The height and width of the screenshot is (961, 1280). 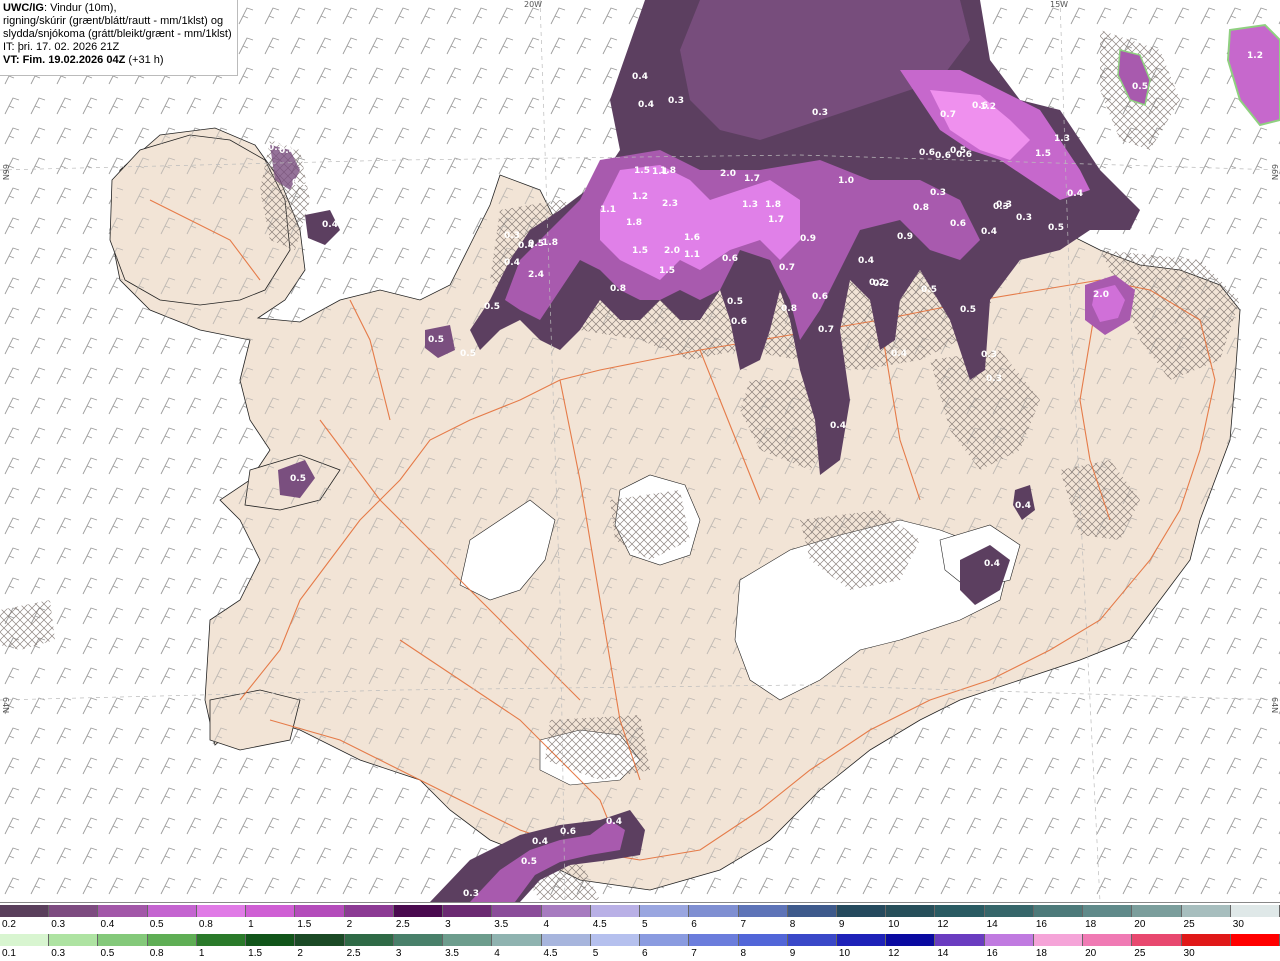 What do you see at coordinates (402, 924) in the screenshot?
I see `snow-legend-label: 2.5` at bounding box center [402, 924].